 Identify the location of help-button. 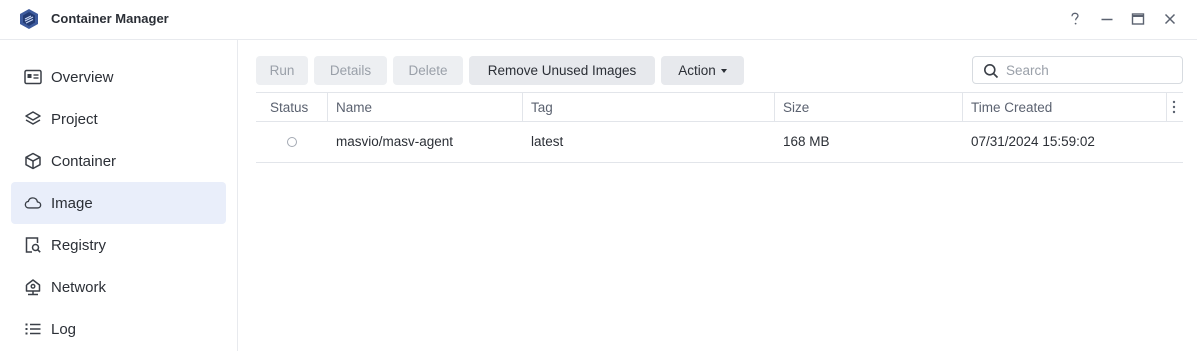
(1075, 19).